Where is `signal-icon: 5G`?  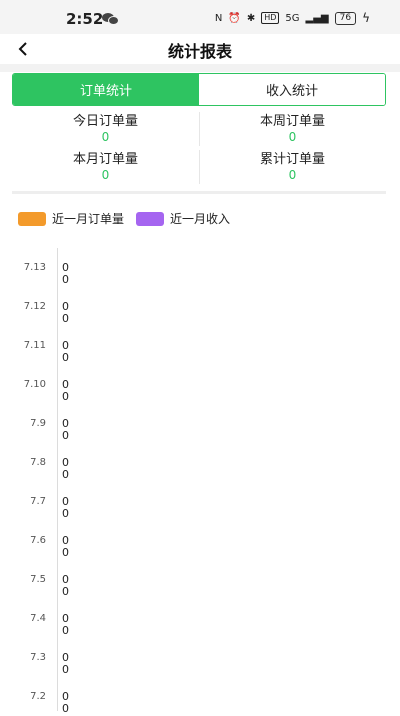
signal-icon: 5G is located at coordinates (292, 18).